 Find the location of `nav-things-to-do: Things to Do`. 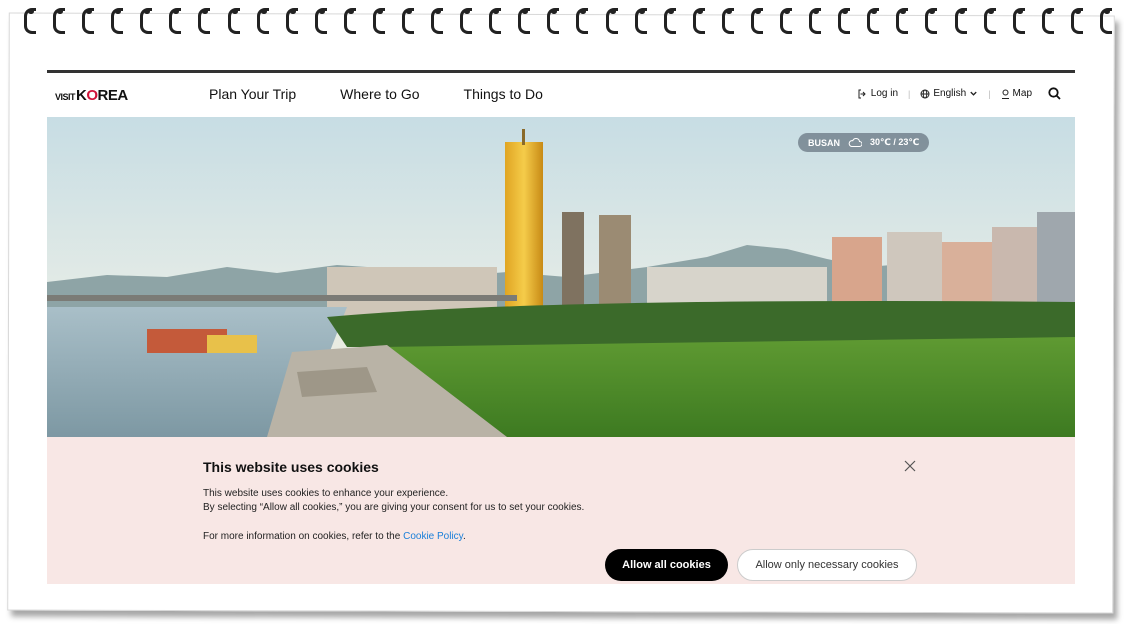

nav-things-to-do: Things to Do is located at coordinates (503, 94).